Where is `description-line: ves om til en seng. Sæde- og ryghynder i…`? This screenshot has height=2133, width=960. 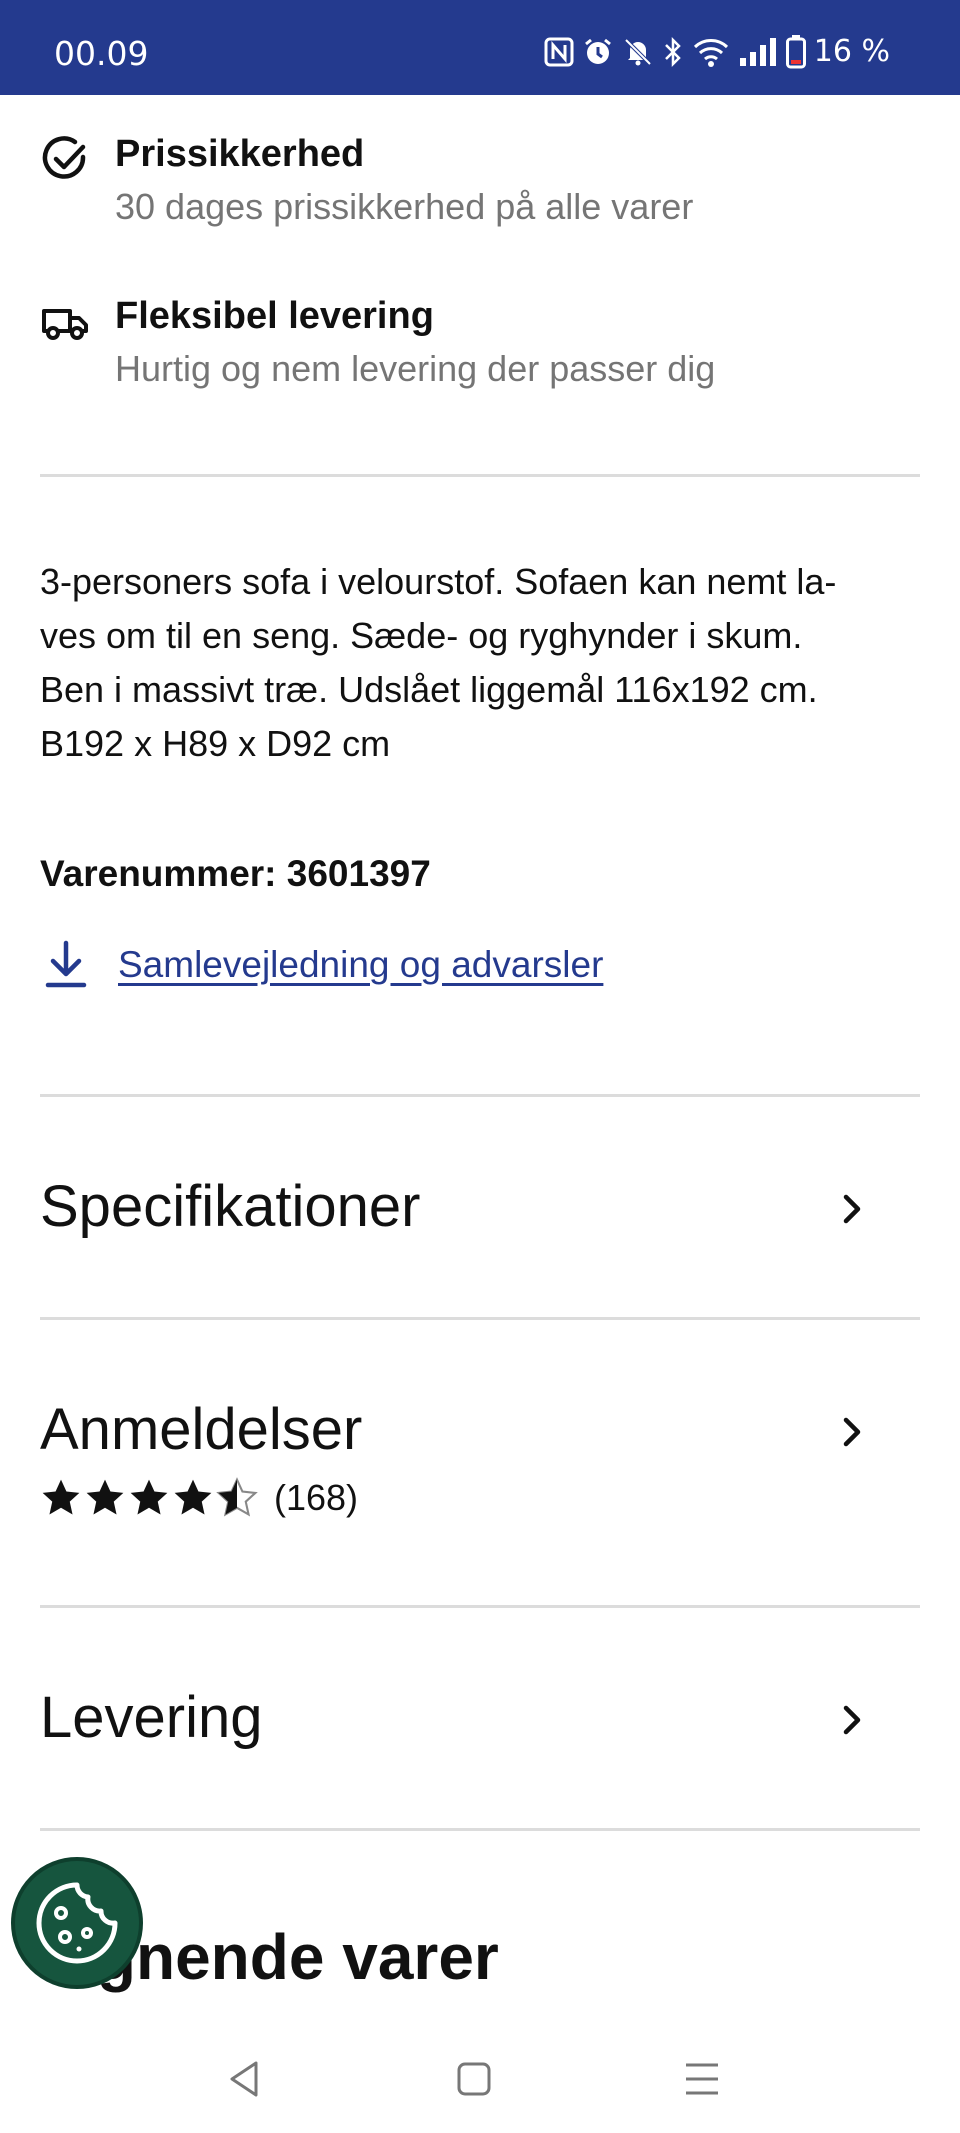 description-line: ves om til en seng. Sæde- og ryghynder i… is located at coordinates (421, 635).